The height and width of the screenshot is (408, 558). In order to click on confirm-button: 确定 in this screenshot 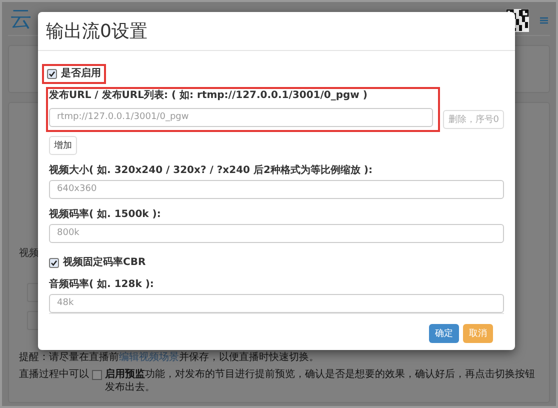, I will do `click(444, 333)`.